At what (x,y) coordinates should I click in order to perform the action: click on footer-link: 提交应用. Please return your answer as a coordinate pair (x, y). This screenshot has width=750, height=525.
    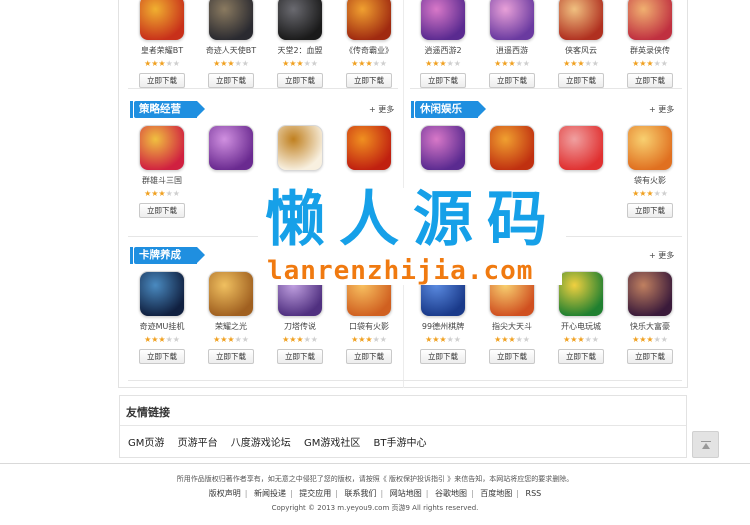
    Looking at the image, I should click on (315, 493).